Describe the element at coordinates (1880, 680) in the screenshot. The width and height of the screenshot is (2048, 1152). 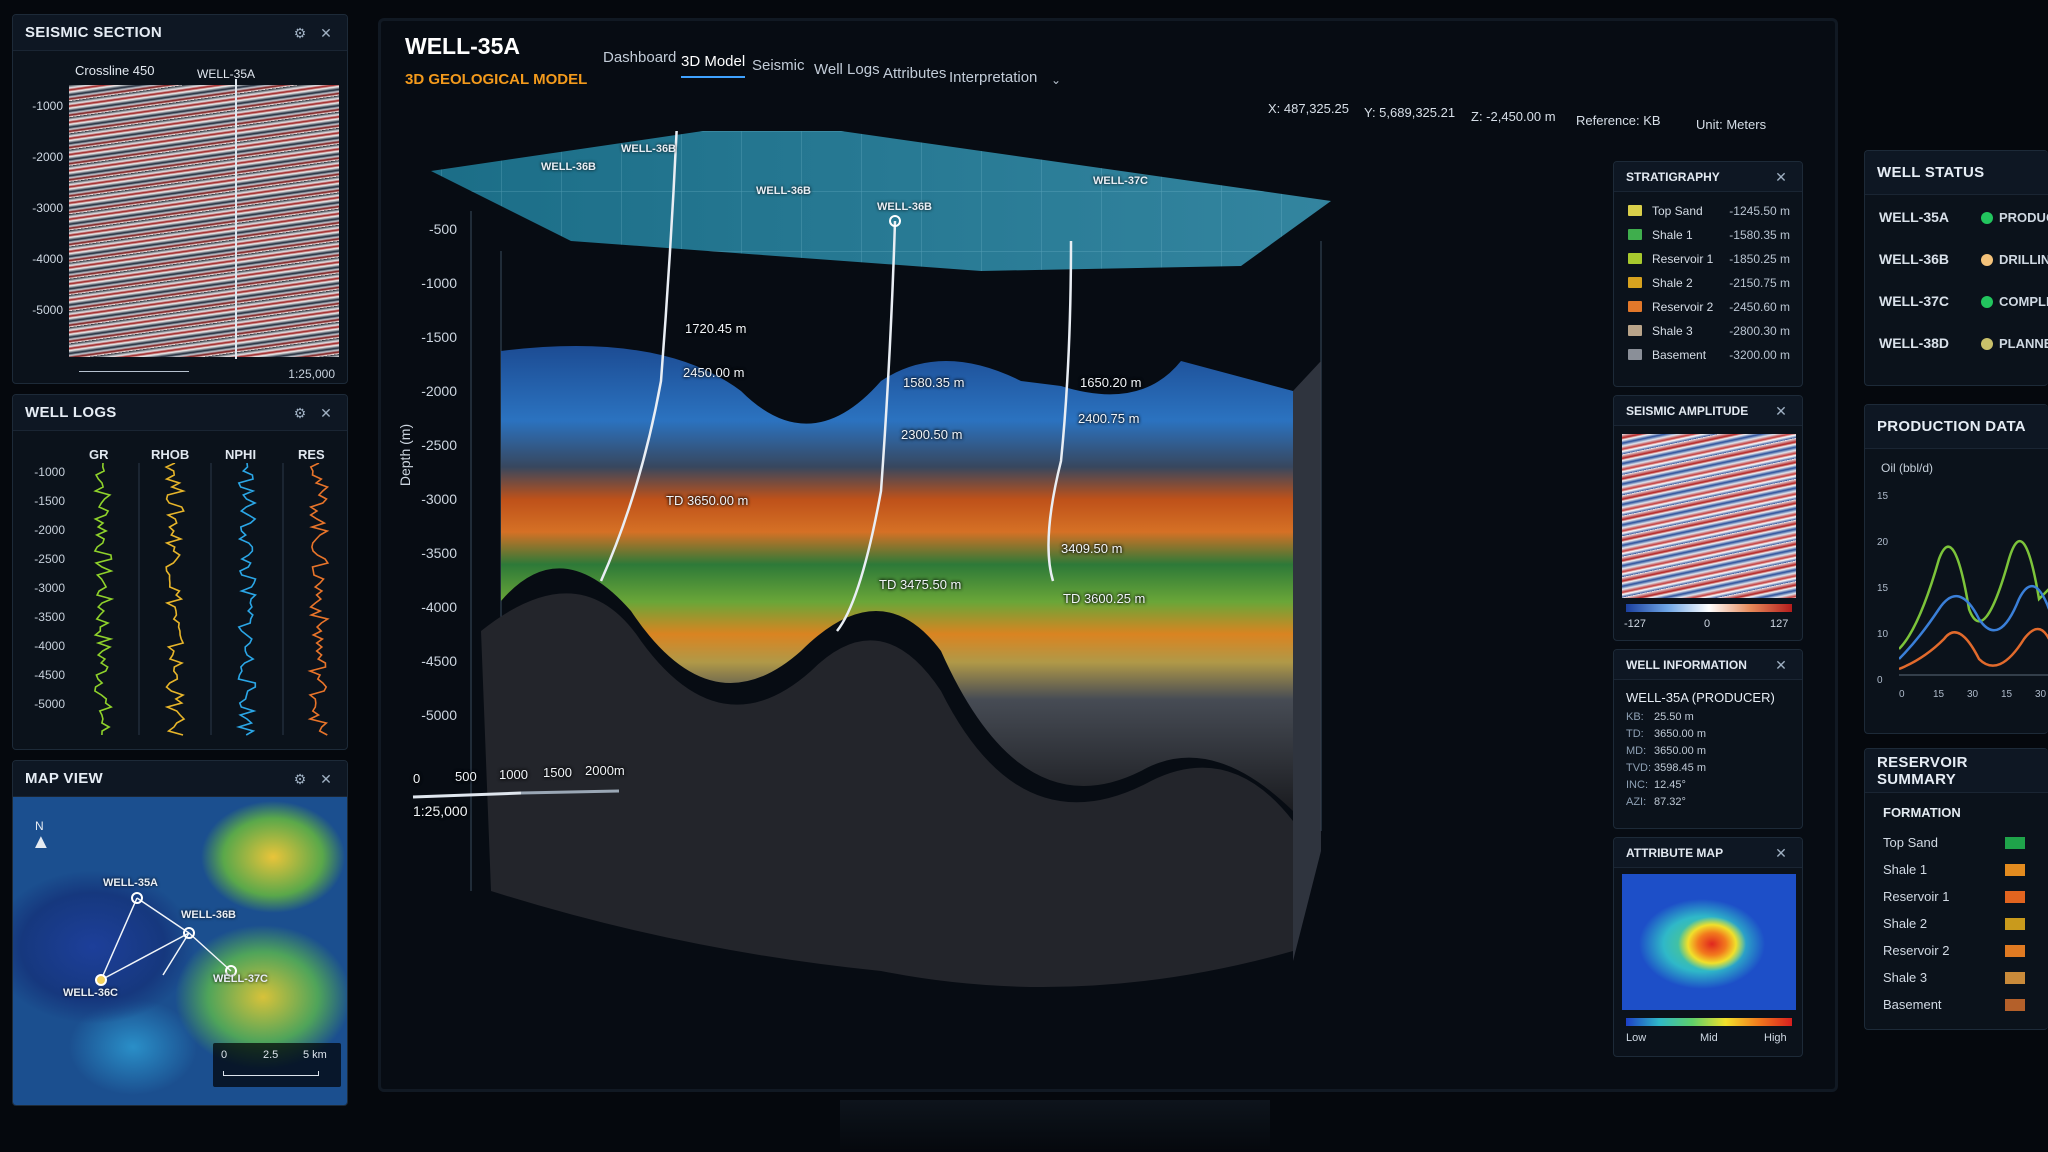
I see `production-y-tick: 0` at that location.